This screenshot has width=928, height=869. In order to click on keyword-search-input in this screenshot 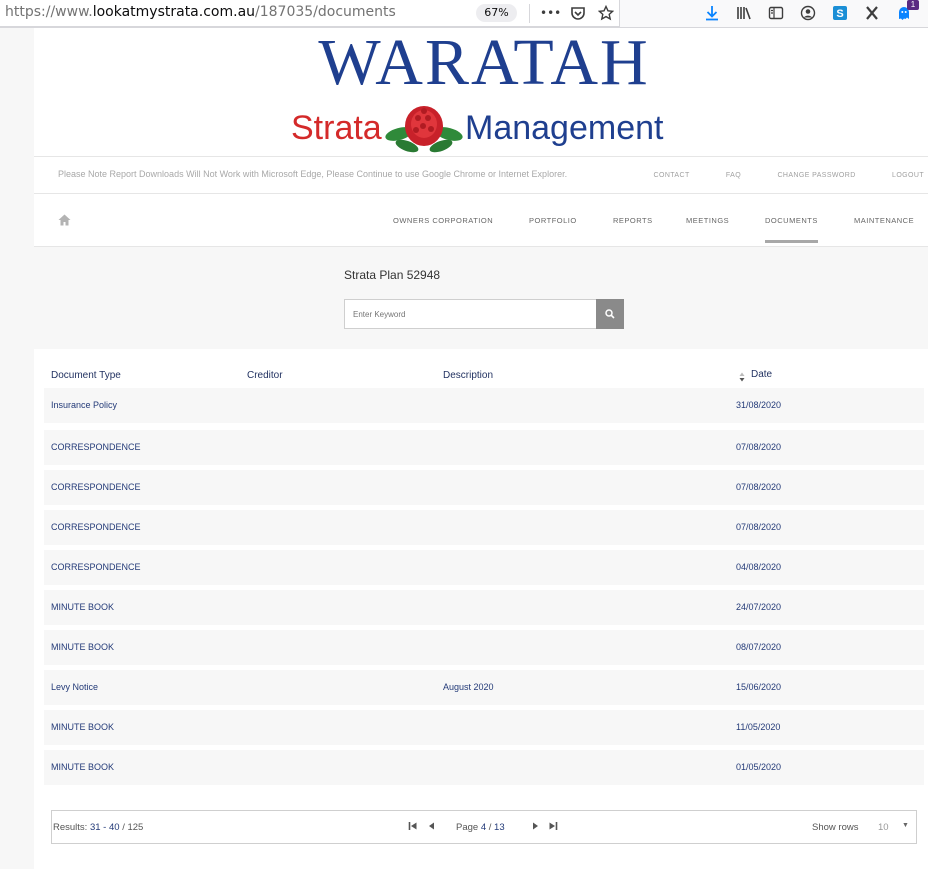, I will do `click(470, 314)`.